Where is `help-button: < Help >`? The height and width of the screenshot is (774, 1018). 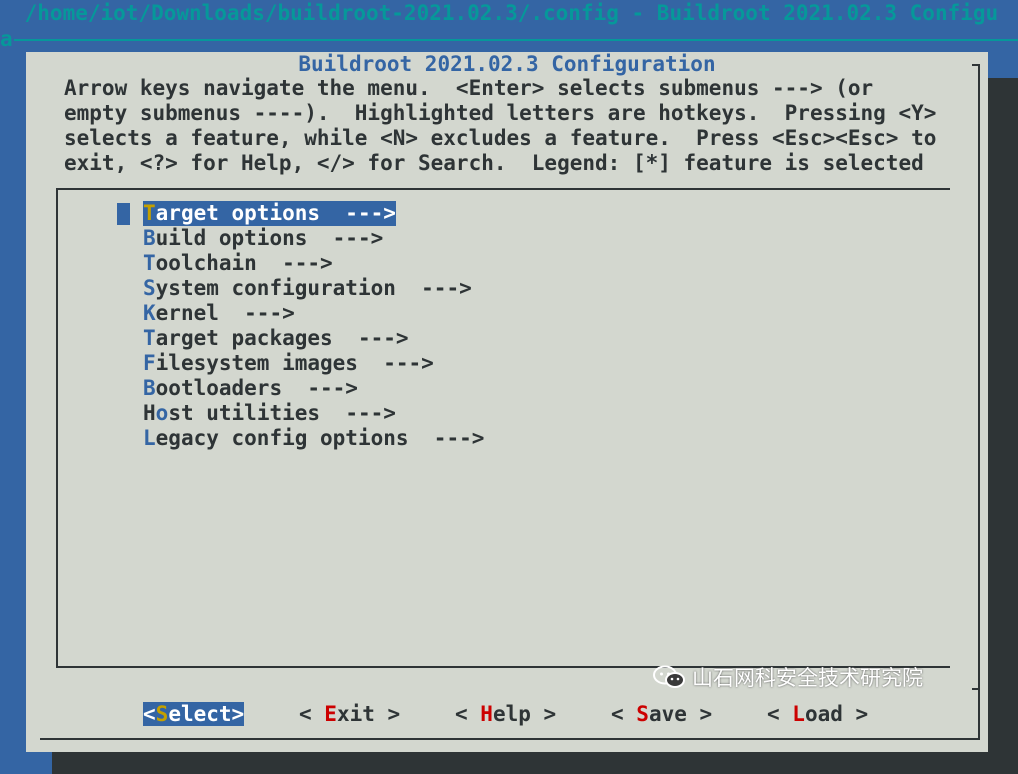 help-button: < Help > is located at coordinates (505, 714).